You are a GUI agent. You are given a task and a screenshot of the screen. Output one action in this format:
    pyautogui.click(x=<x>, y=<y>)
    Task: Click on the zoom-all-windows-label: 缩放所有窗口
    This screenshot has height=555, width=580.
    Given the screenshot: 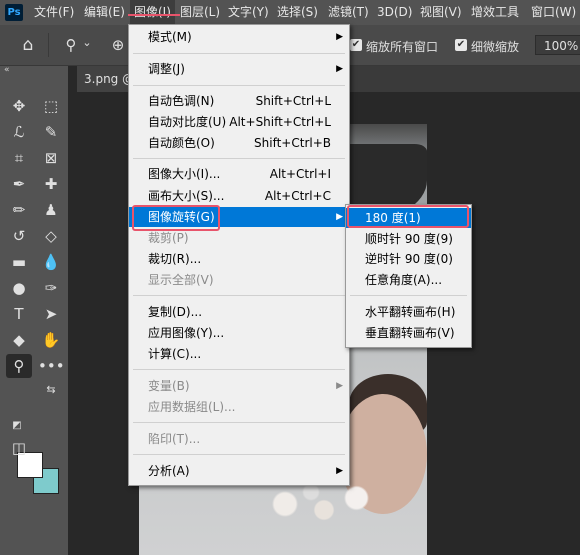 What is the action you would take?
    pyautogui.click(x=402, y=47)
    